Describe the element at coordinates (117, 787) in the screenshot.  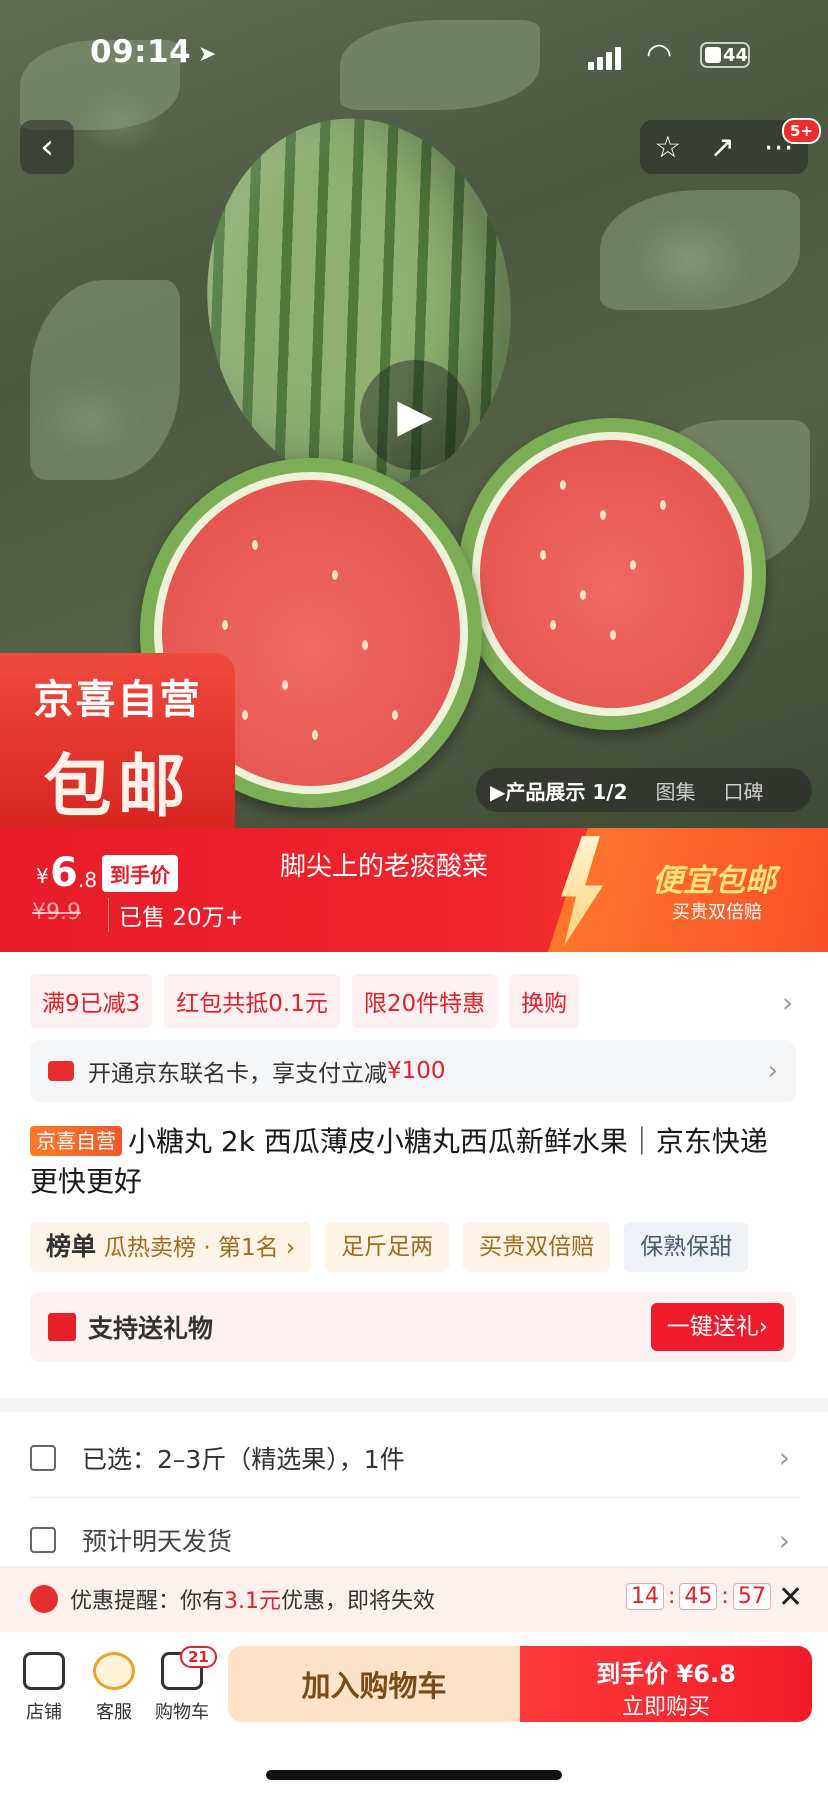
I see `sticker-line2: 包邮` at that location.